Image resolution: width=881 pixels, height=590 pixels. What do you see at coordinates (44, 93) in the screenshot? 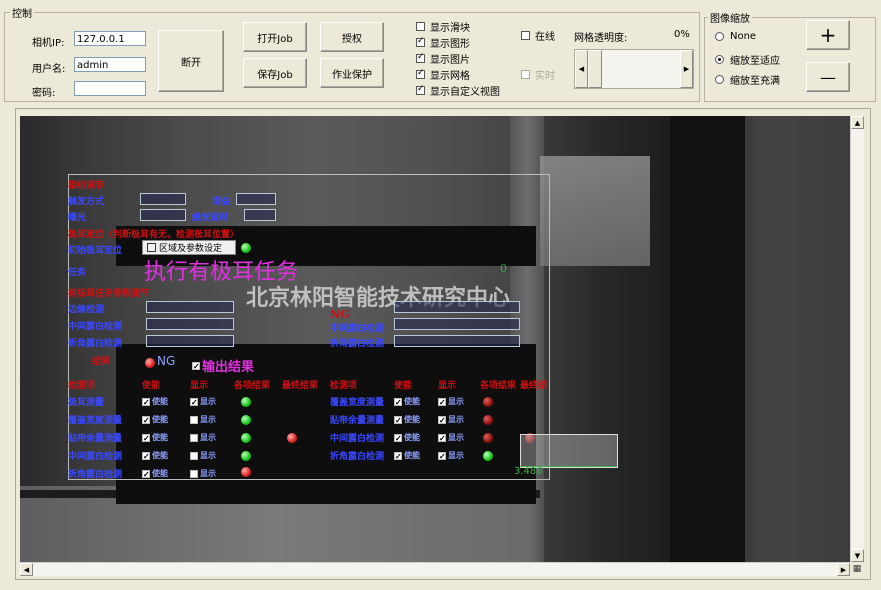
I see `password-label: 密码:` at bounding box center [44, 93].